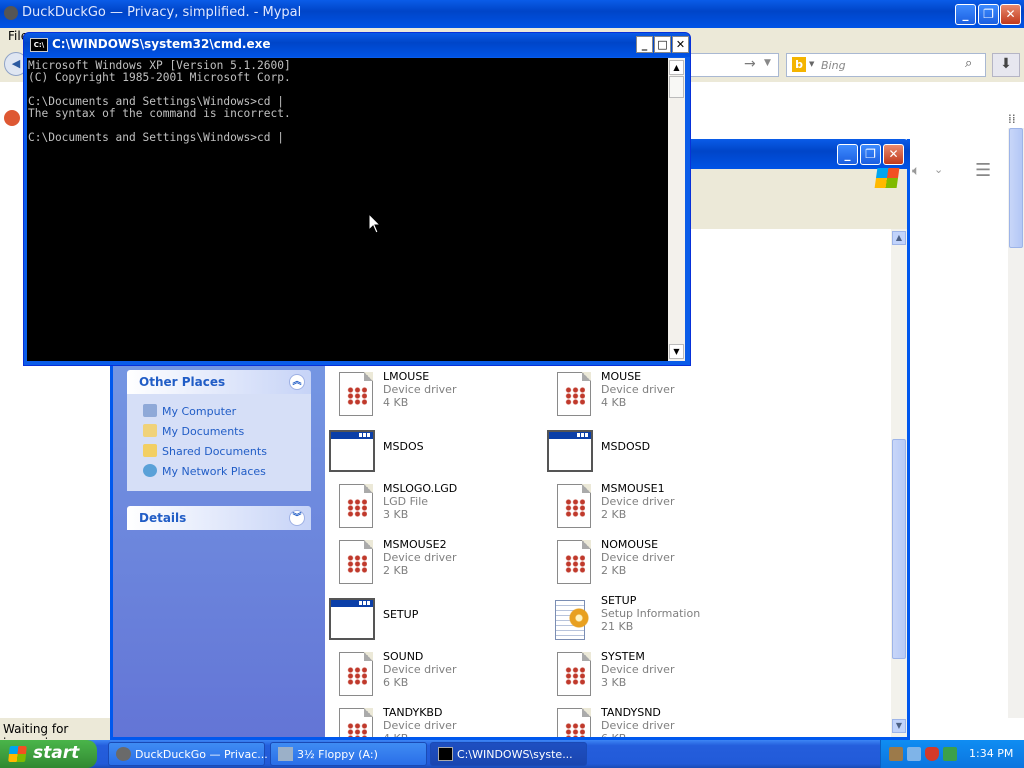  Describe the element at coordinates (645, 721) in the screenshot. I see `file-item: TANDYSNDDevice driver6 KB` at that location.